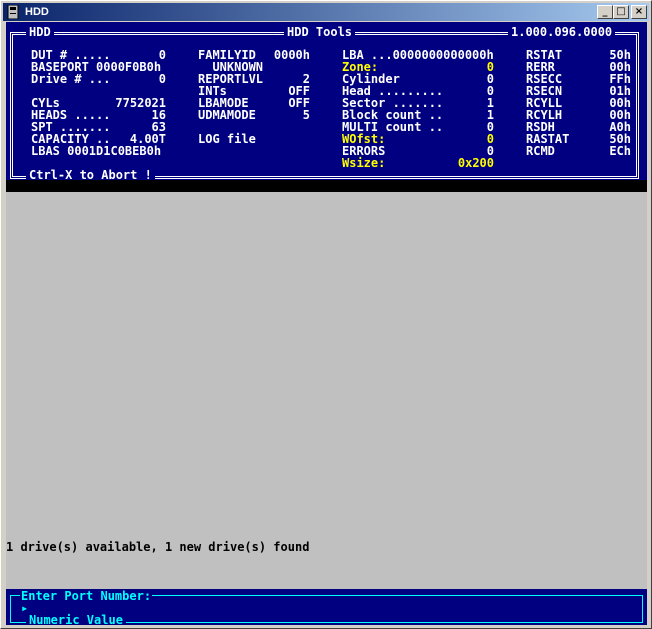 Image resolution: width=652 pixels, height=629 pixels. I want to click on panel-title-center: HDD Tools, so click(320, 32).